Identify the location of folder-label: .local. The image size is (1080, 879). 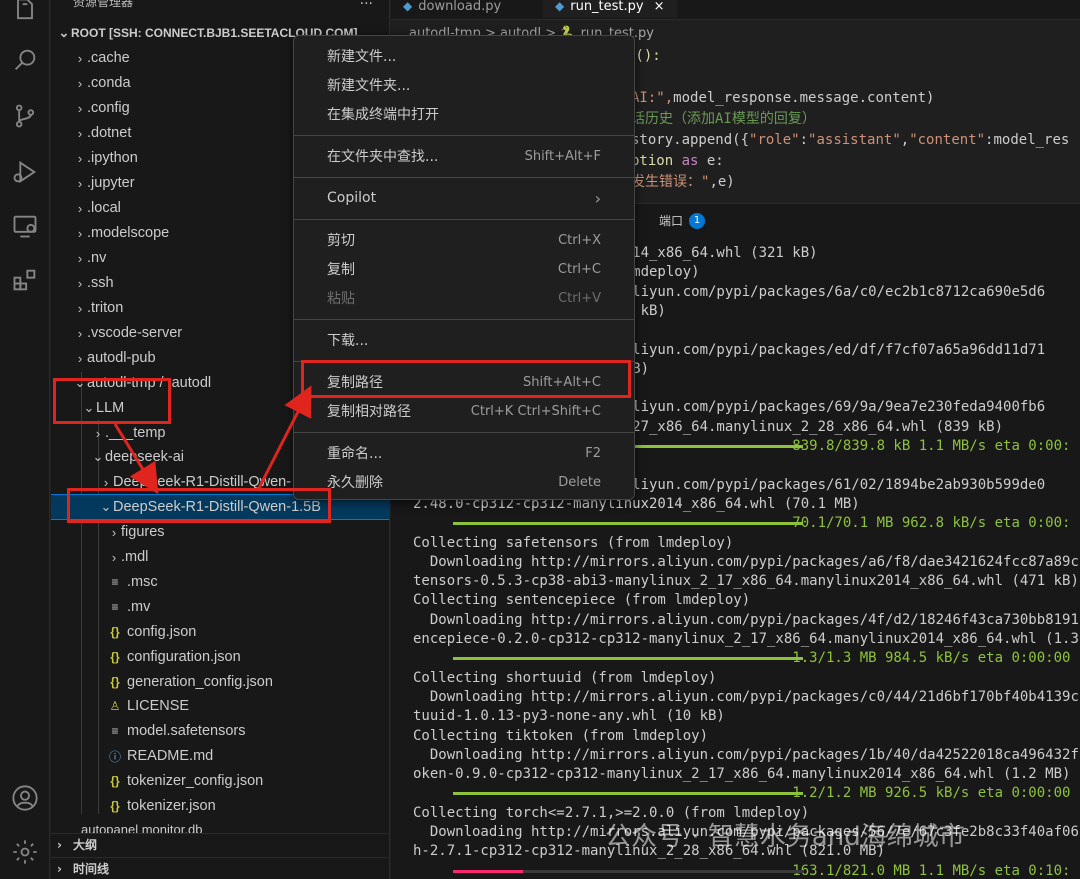
(104, 208).